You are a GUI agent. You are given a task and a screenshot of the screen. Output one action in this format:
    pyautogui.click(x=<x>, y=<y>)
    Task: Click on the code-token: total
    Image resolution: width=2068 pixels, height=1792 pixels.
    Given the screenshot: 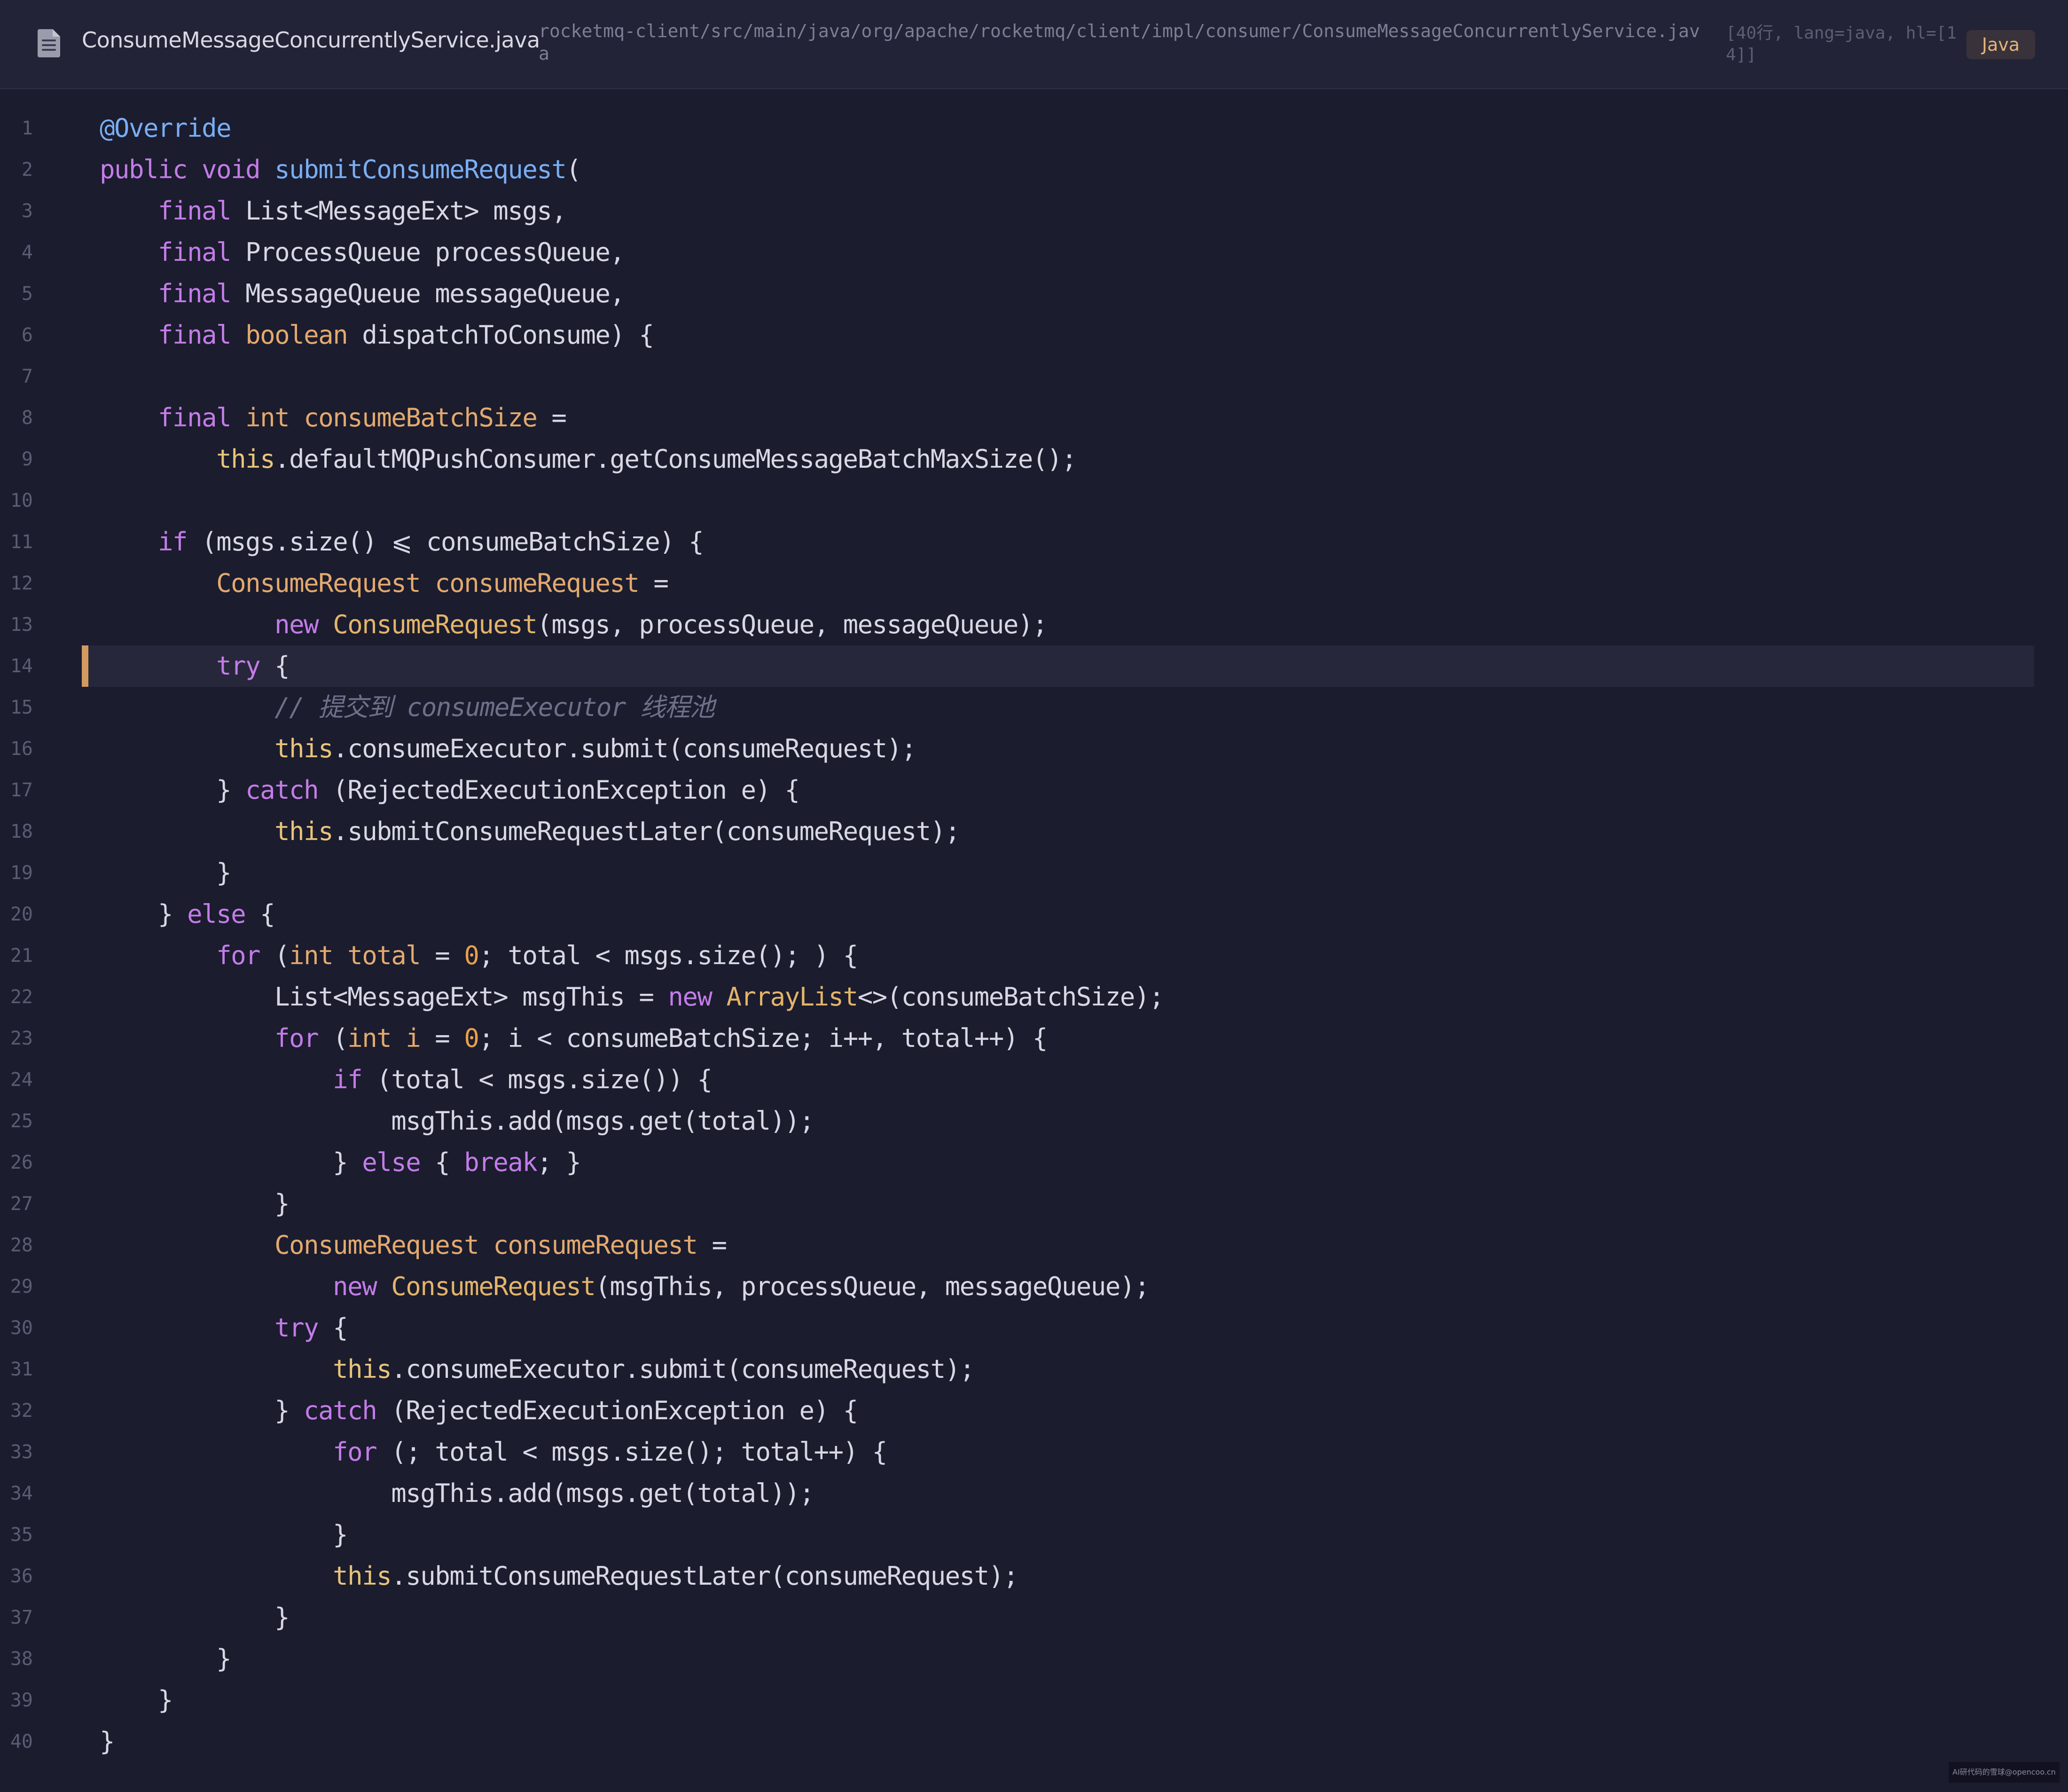 What is the action you would take?
    pyautogui.click(x=384, y=955)
    